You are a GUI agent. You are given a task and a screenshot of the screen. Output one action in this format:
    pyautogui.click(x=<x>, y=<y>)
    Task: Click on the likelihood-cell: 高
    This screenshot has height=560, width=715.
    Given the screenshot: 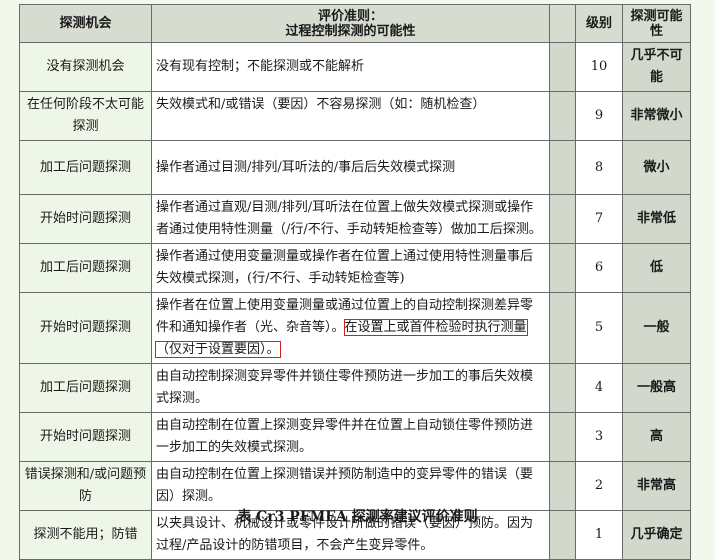 What is the action you would take?
    pyautogui.click(x=656, y=437)
    